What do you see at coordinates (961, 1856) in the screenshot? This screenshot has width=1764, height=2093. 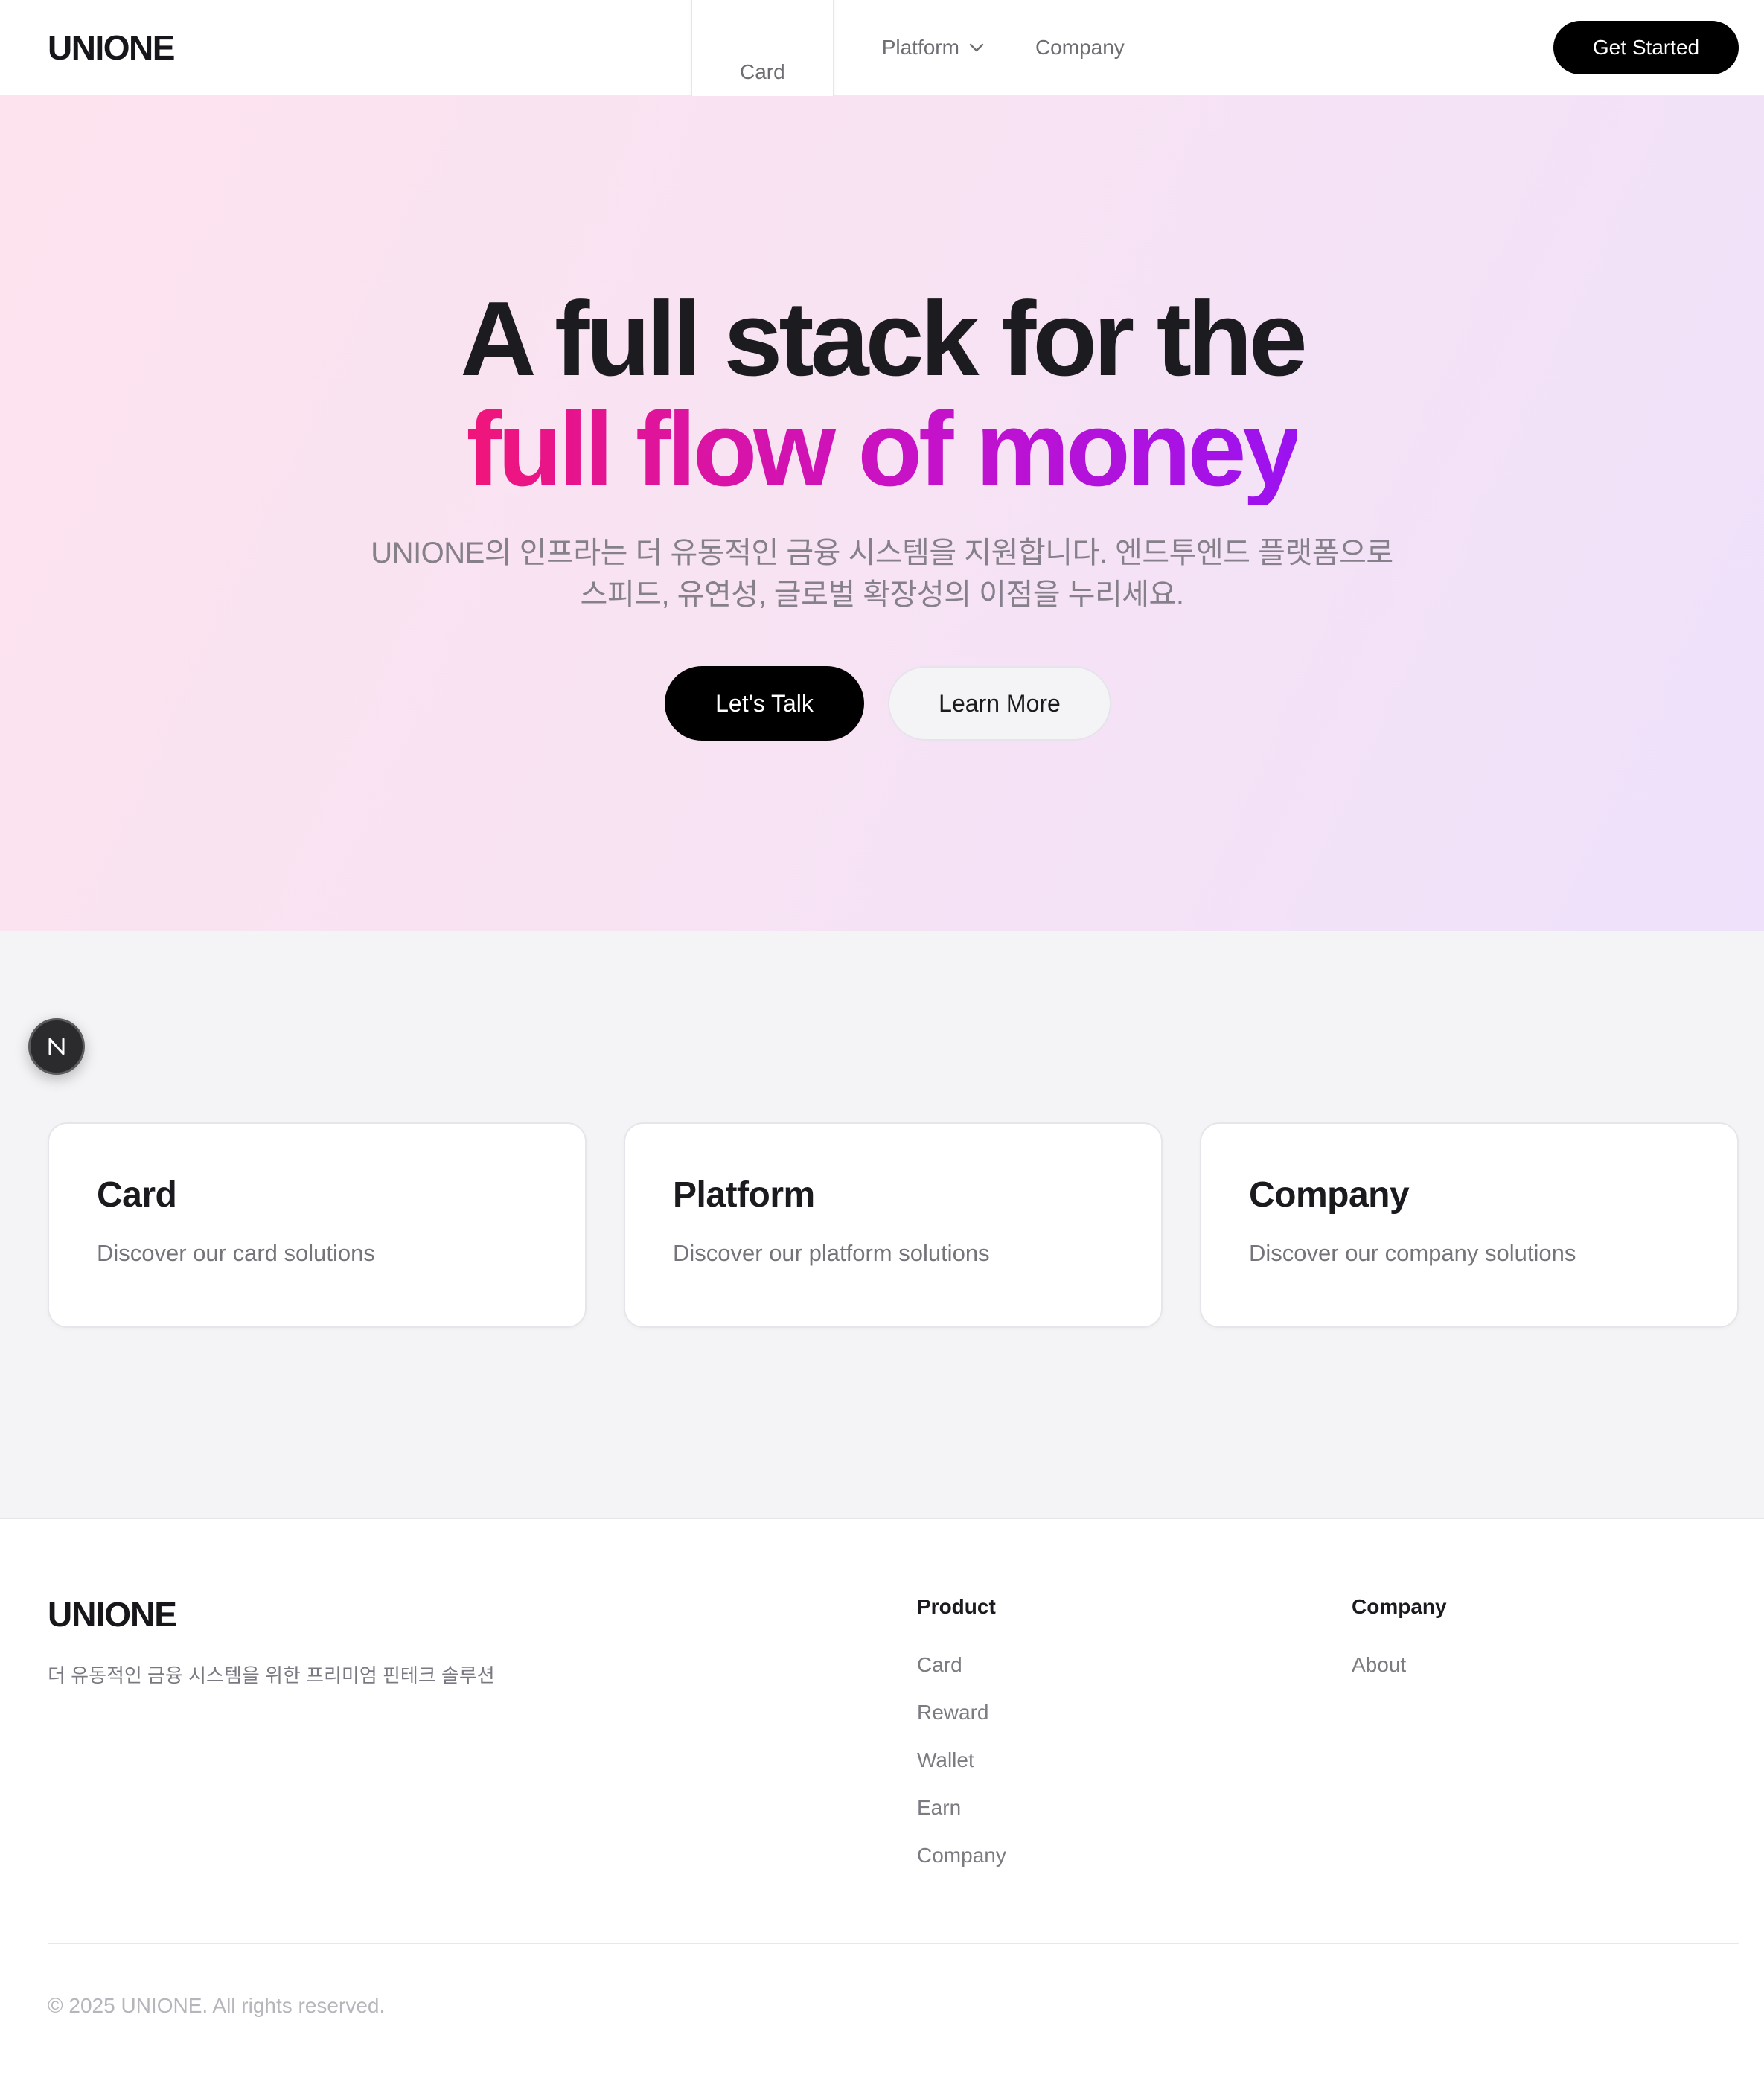 I see `footer-link-company: Company` at bounding box center [961, 1856].